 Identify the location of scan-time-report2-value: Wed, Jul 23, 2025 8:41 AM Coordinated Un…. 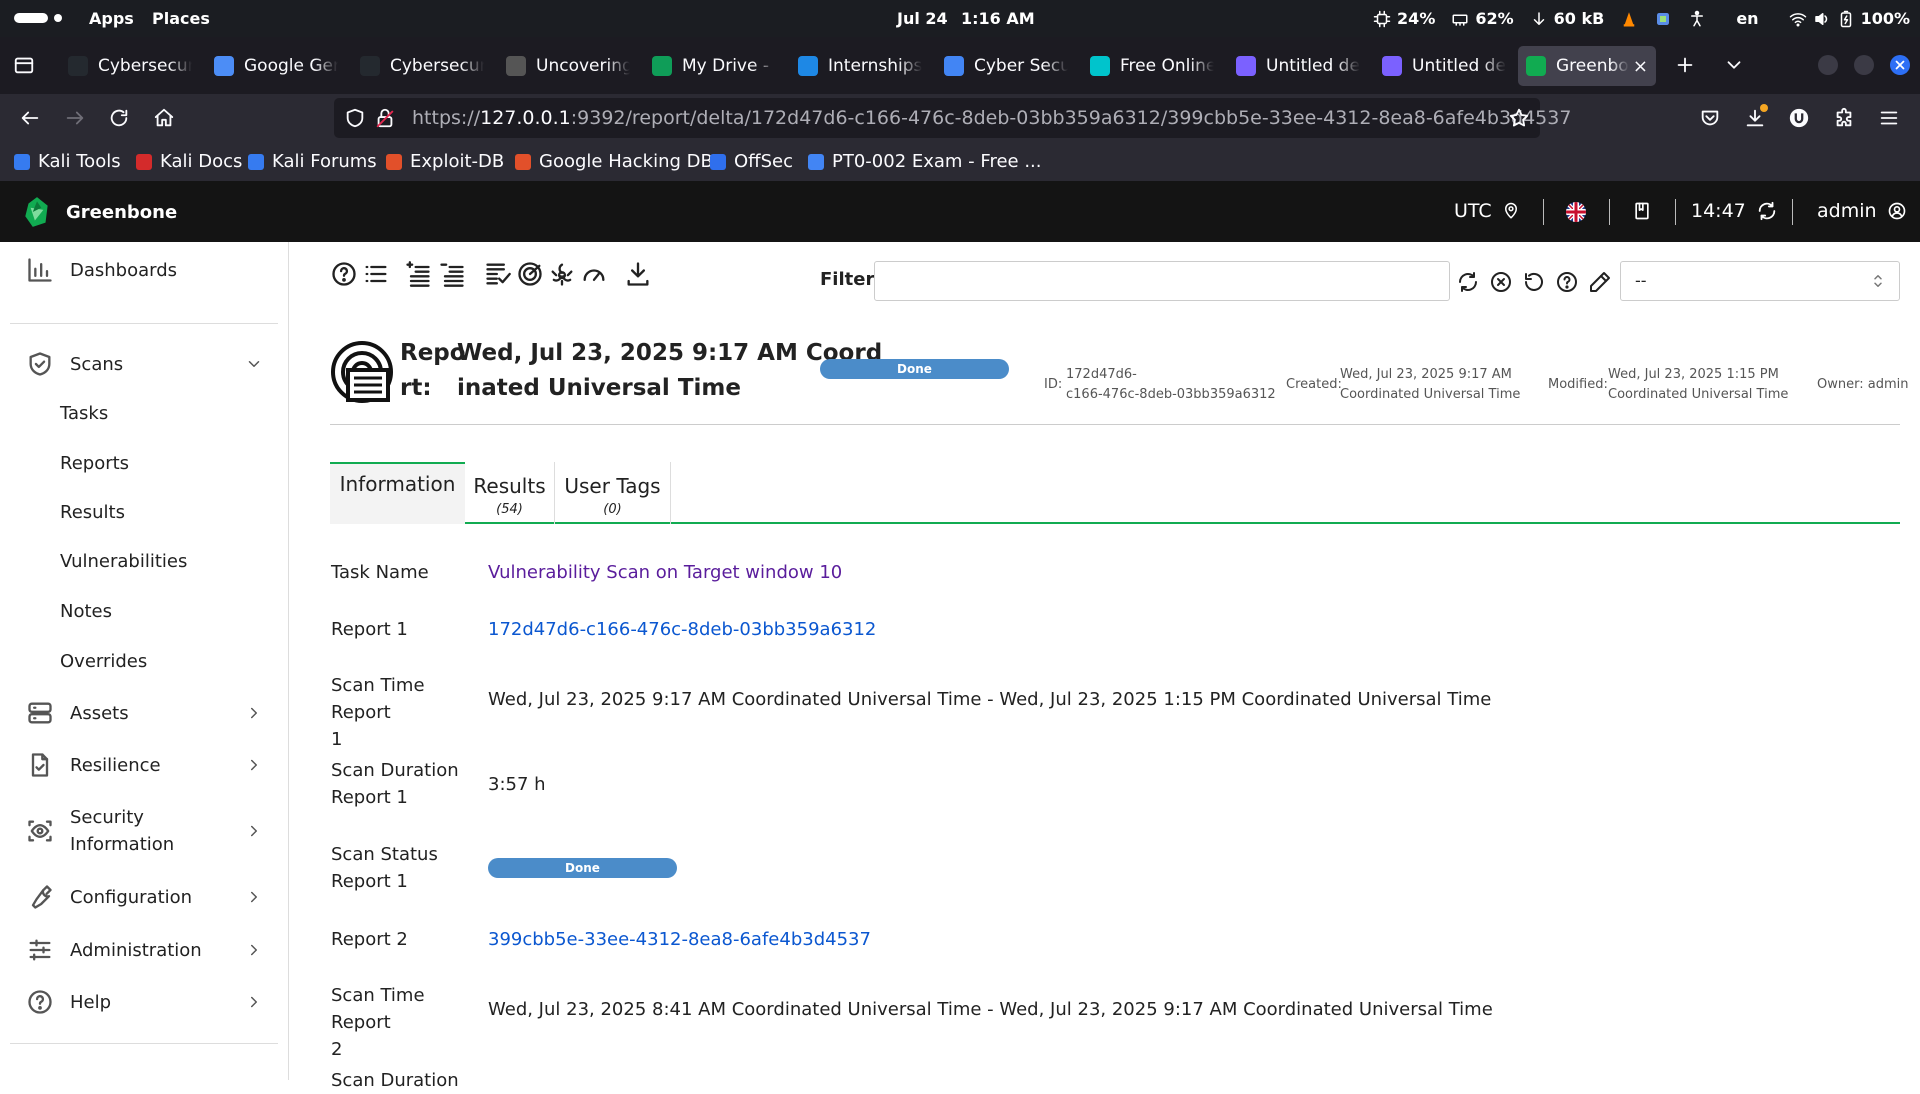
(990, 1009).